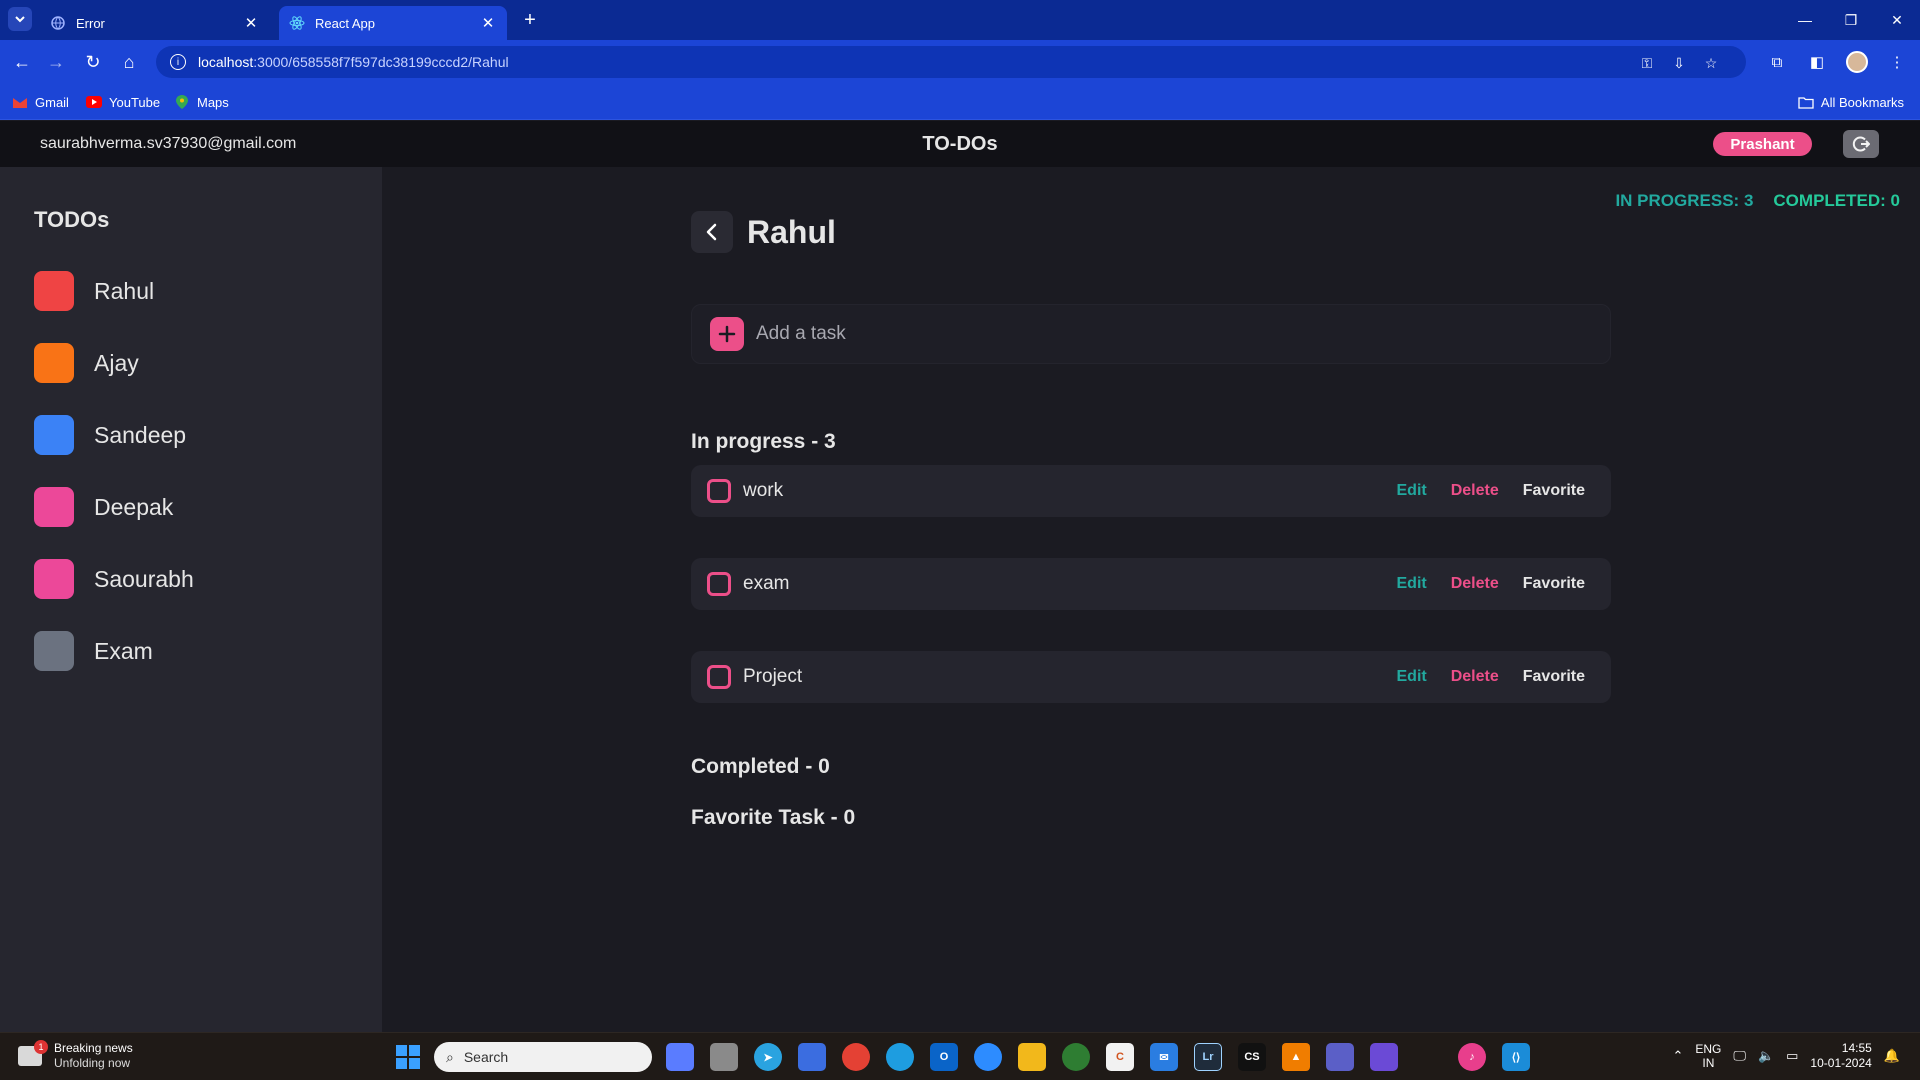 The width and height of the screenshot is (1920, 1080). What do you see at coordinates (41, 1047) in the screenshot?
I see `news-badge: 1` at bounding box center [41, 1047].